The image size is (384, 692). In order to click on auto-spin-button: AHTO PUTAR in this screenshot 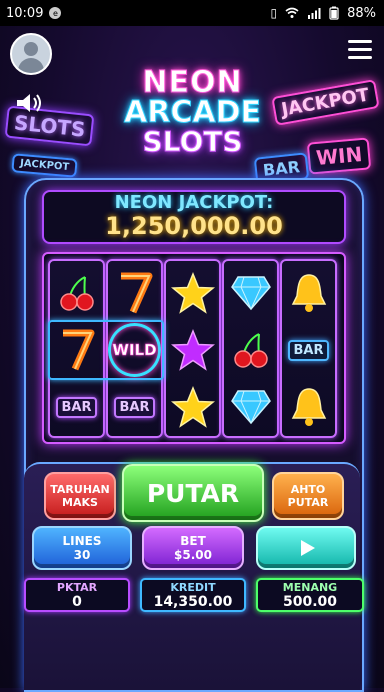, I will do `click(308, 496)`.